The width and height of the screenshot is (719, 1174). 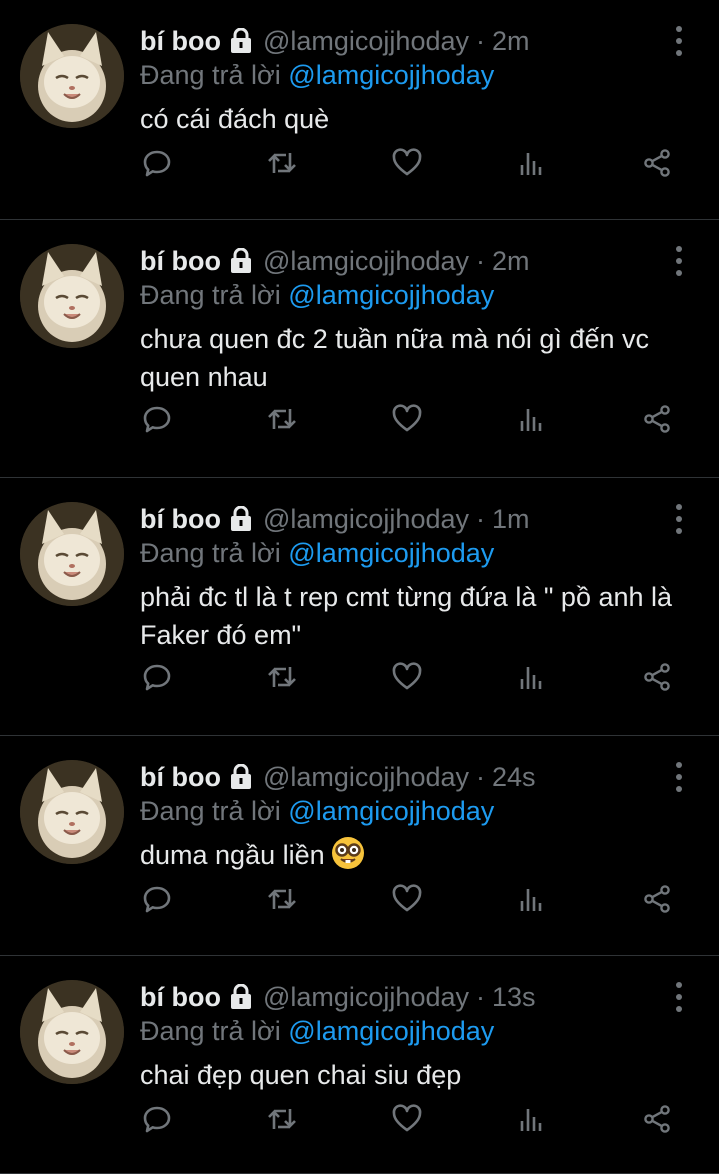 What do you see at coordinates (414, 855) in the screenshot?
I see `tweet-text: duma ngầu liền` at bounding box center [414, 855].